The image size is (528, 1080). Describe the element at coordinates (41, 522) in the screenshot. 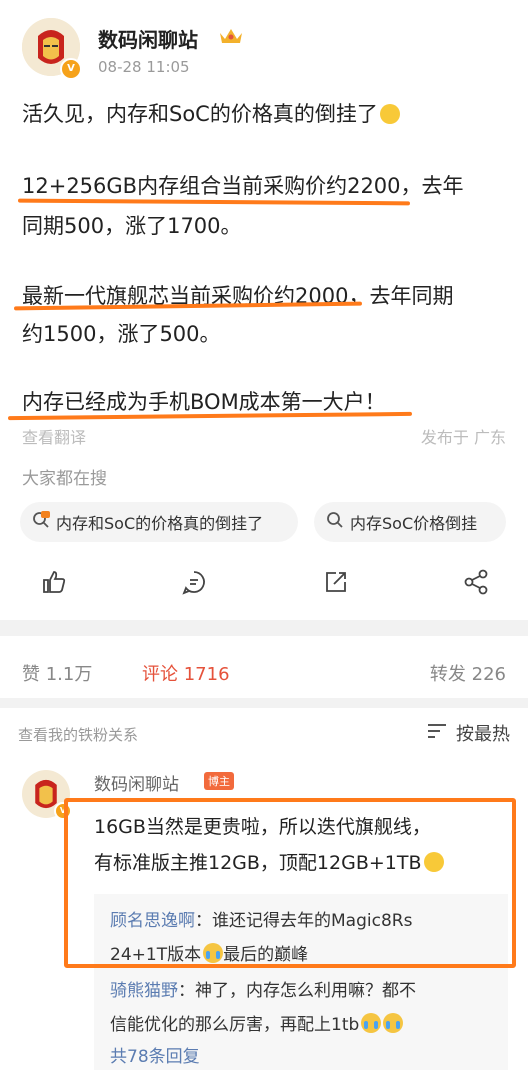

I see `hot-search-icon` at that location.